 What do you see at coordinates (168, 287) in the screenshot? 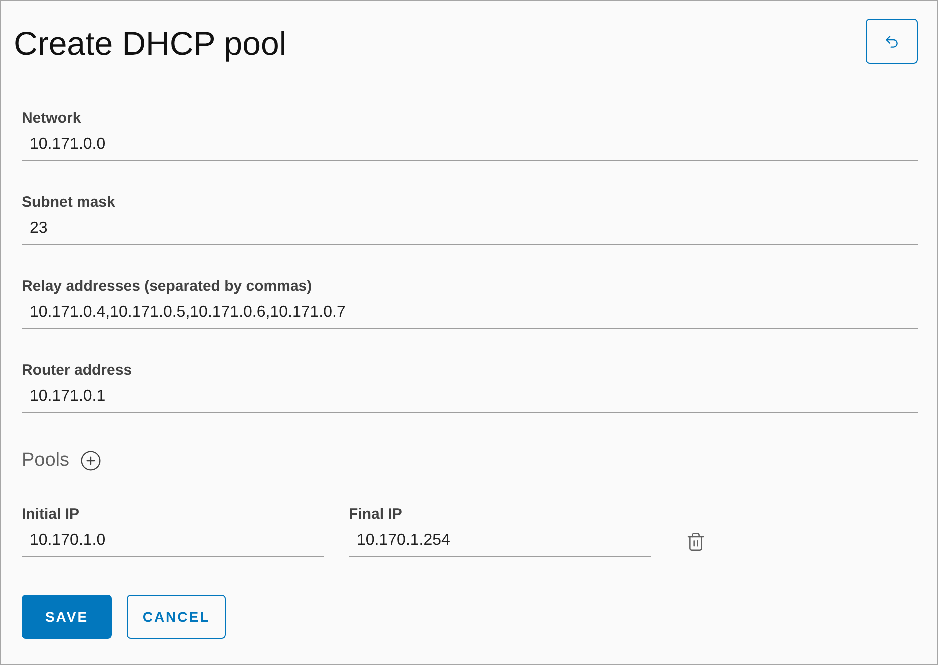
I see `field-label: Relay addresses (separated by commas)` at bounding box center [168, 287].